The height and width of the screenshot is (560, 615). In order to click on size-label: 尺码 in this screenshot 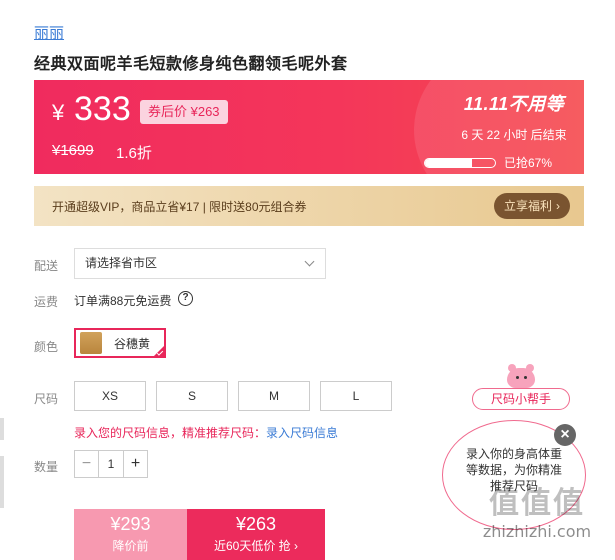, I will do `click(46, 399)`.